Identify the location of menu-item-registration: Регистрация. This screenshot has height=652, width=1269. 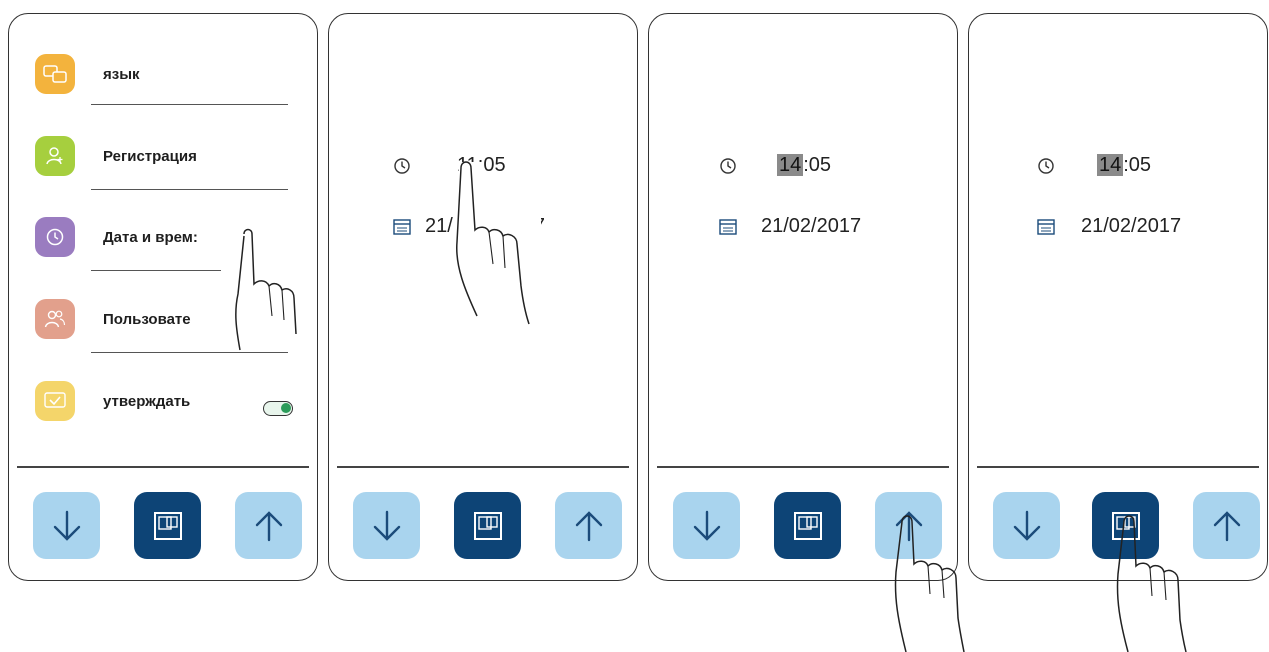
(163, 166).